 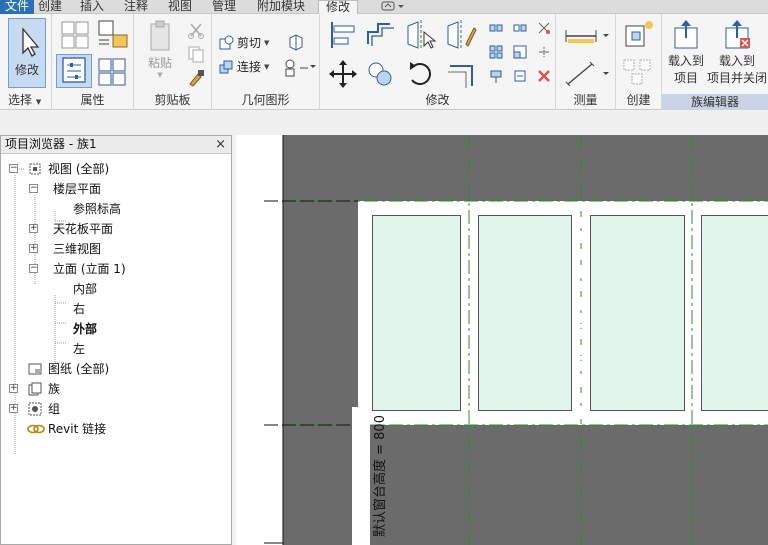 I want to click on tab-addins: 附加模块, so click(x=281, y=7).